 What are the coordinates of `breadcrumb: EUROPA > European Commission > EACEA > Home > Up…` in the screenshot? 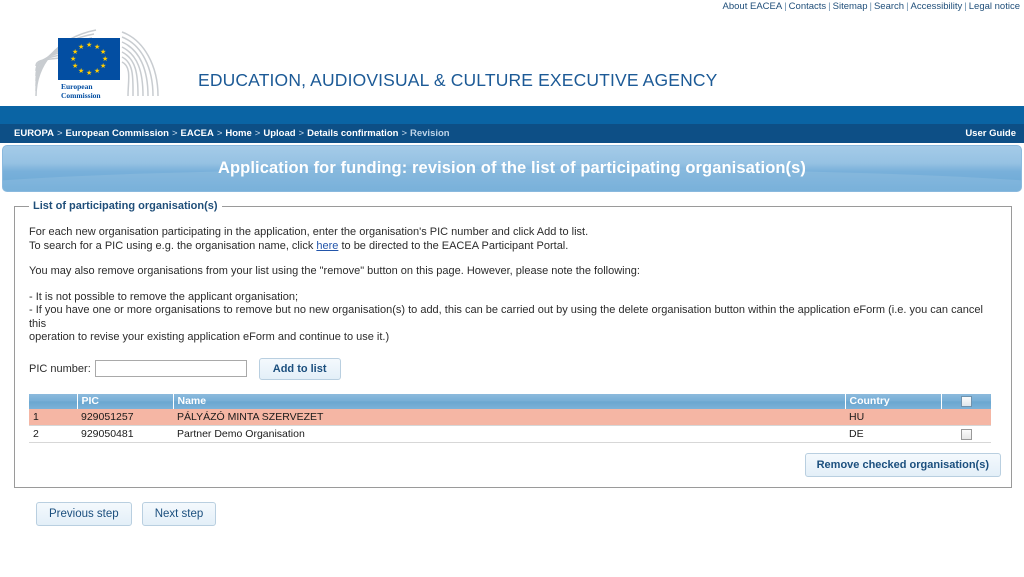 It's located at (489, 133).